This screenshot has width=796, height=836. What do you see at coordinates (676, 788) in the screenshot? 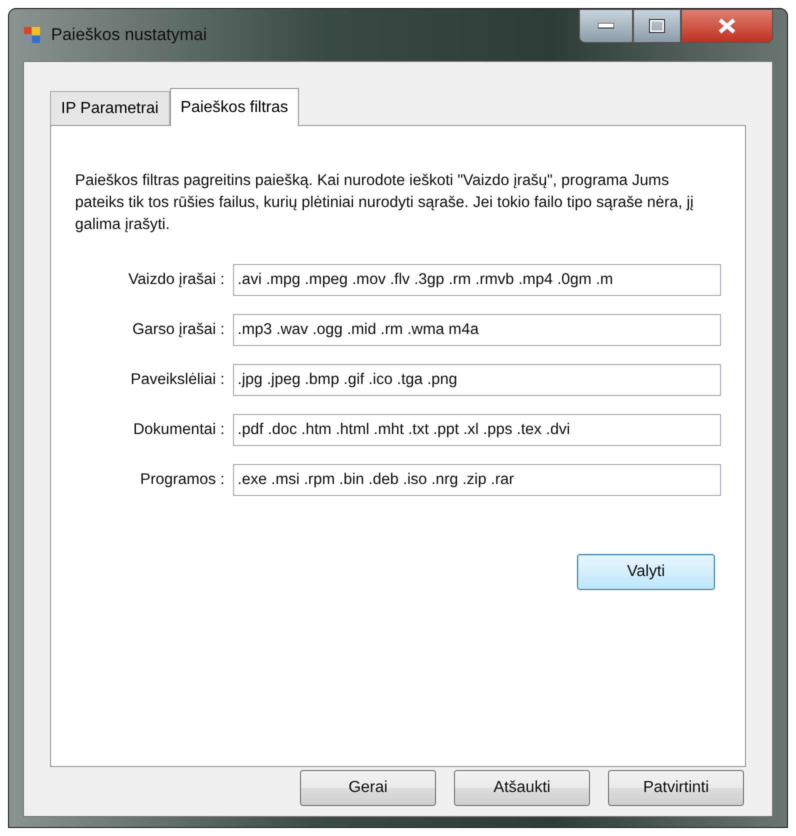
I see `dialog-button: Patvirtinti` at bounding box center [676, 788].